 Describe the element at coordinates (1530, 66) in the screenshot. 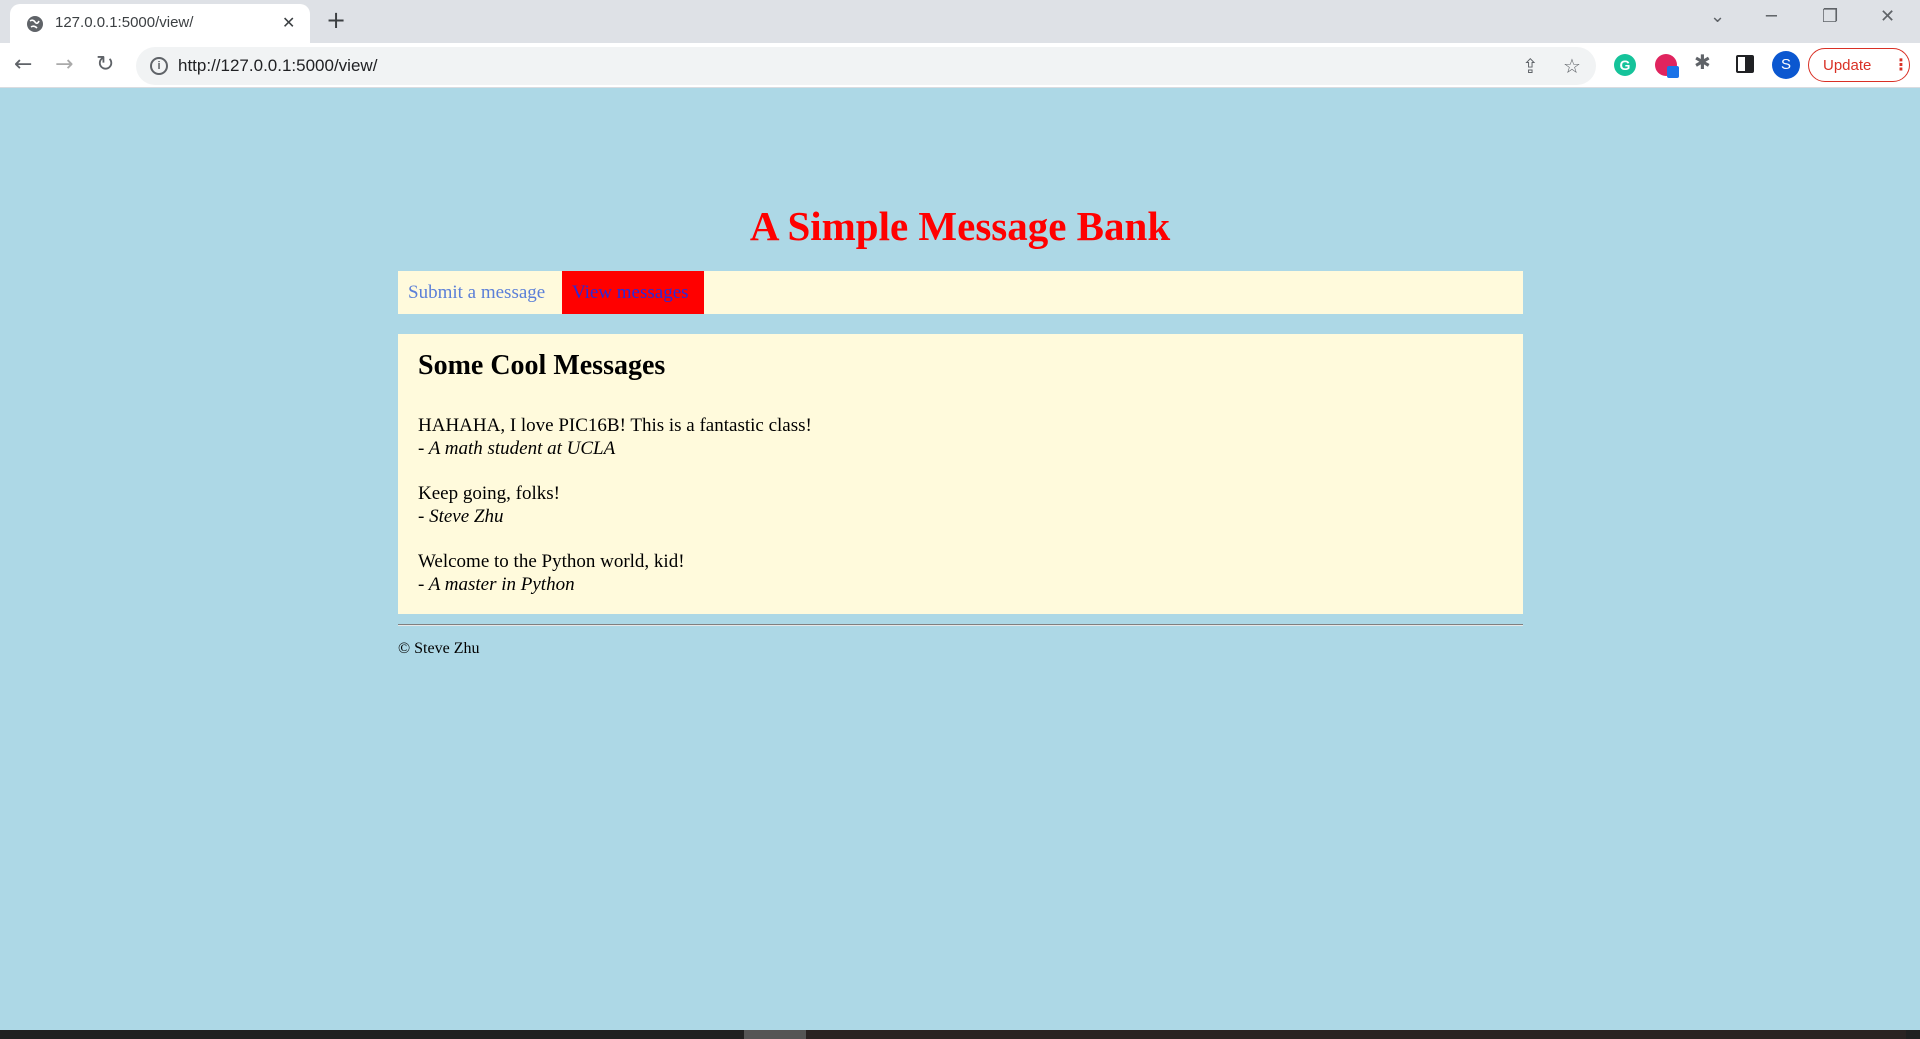

I see `share-icon: ⇪` at that location.